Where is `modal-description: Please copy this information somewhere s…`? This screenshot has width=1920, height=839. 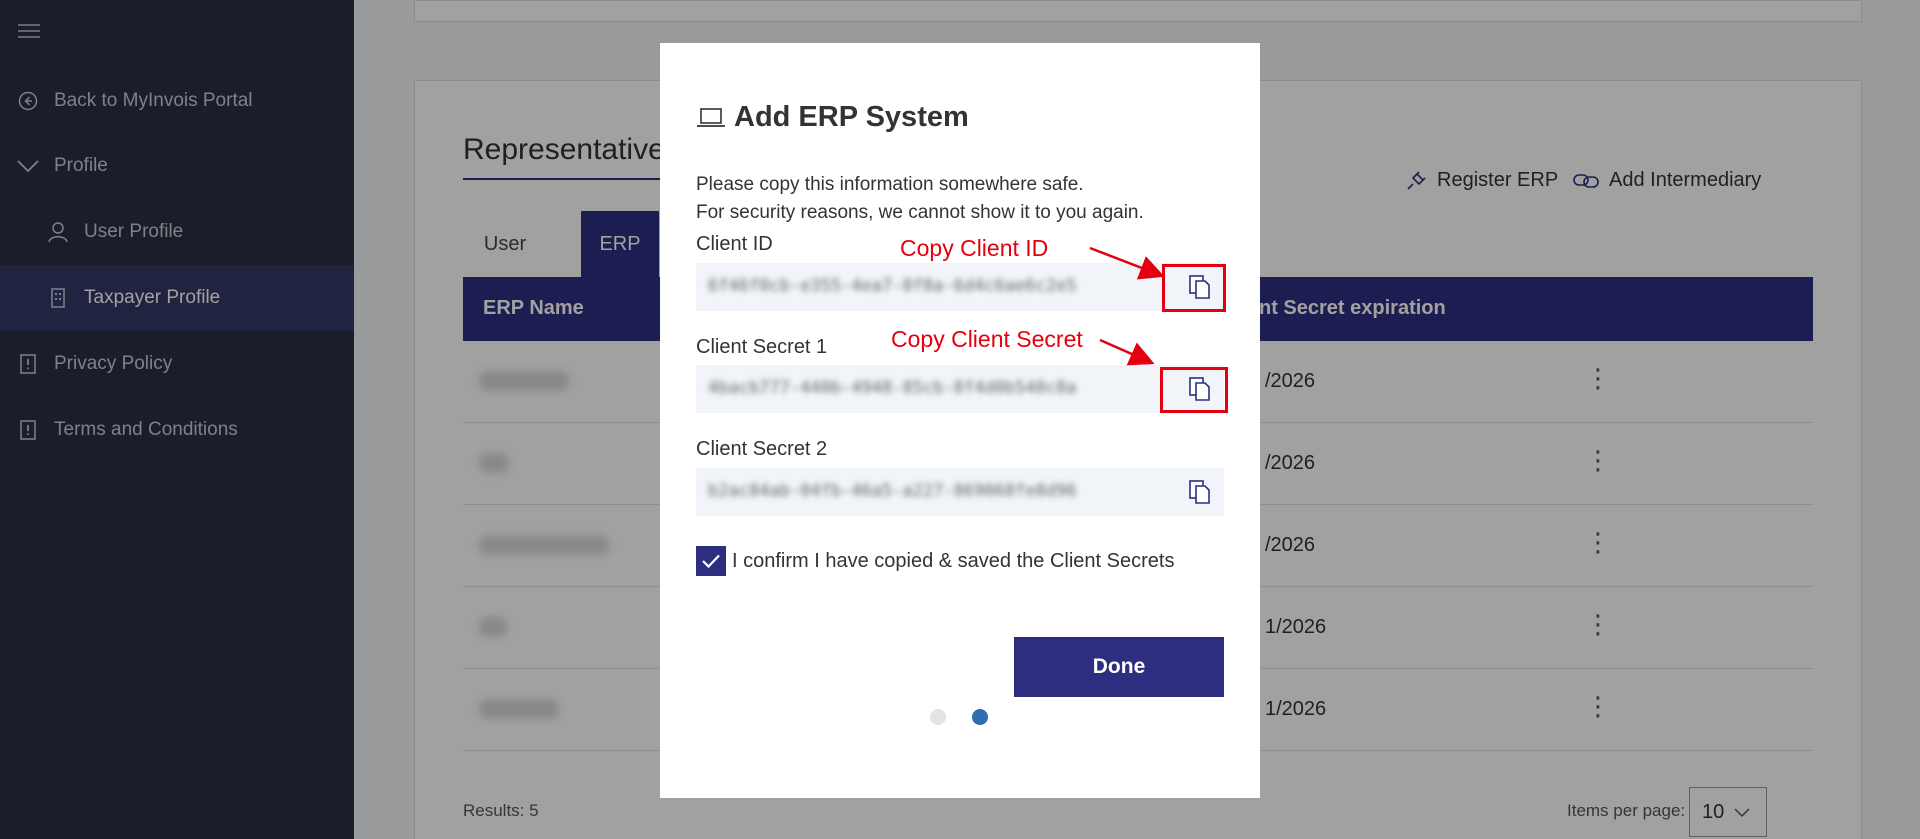
modal-description: Please copy this information somewhere s… is located at coordinates (920, 199).